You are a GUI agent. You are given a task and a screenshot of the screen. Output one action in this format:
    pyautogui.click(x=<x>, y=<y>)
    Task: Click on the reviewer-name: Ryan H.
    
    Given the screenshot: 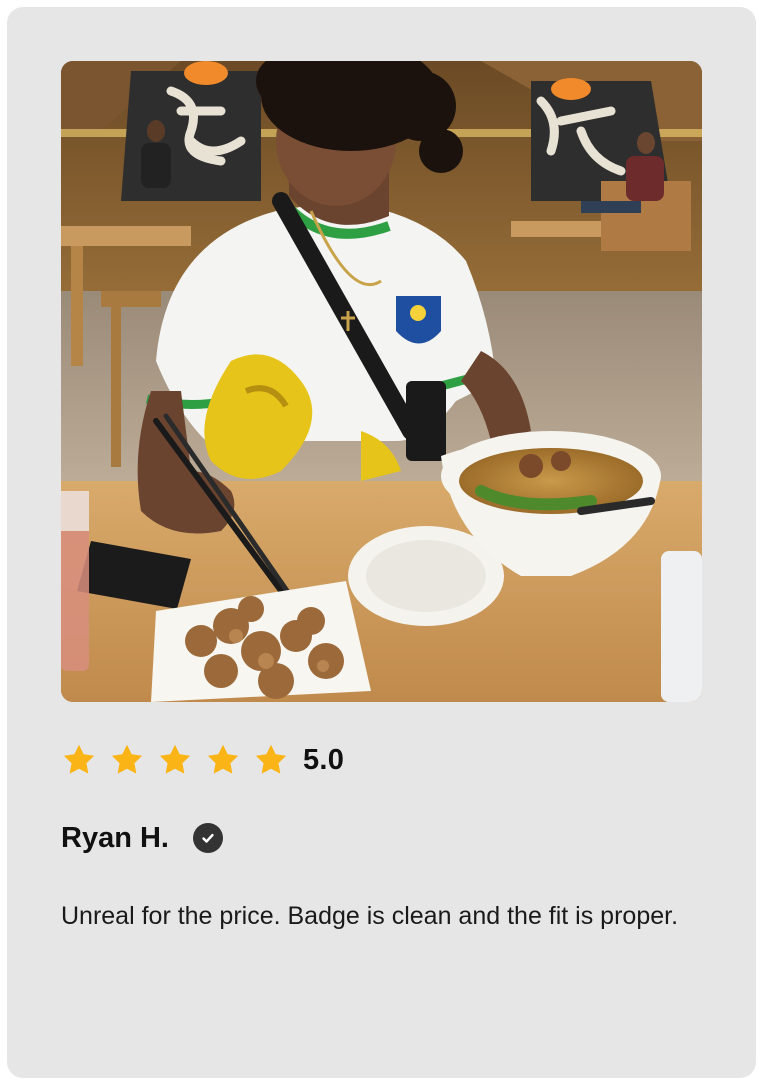 What is the action you would take?
    pyautogui.click(x=115, y=837)
    